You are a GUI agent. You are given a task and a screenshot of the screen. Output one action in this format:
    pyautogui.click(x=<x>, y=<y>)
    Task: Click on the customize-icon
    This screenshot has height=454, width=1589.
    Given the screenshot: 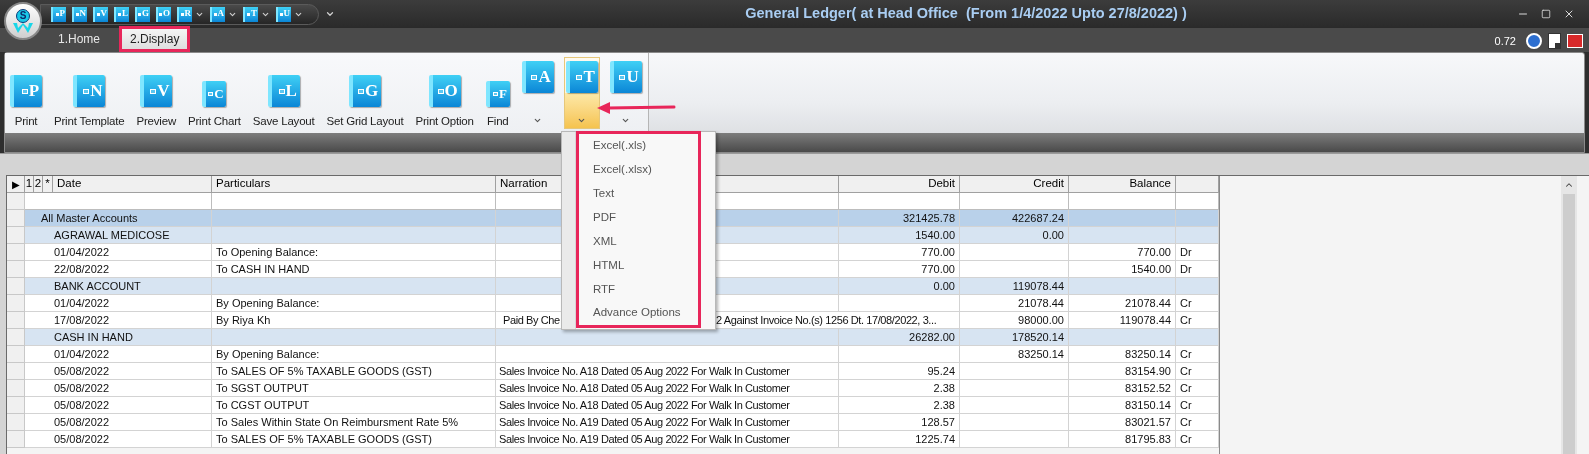 What is the action you would take?
    pyautogui.click(x=330, y=14)
    